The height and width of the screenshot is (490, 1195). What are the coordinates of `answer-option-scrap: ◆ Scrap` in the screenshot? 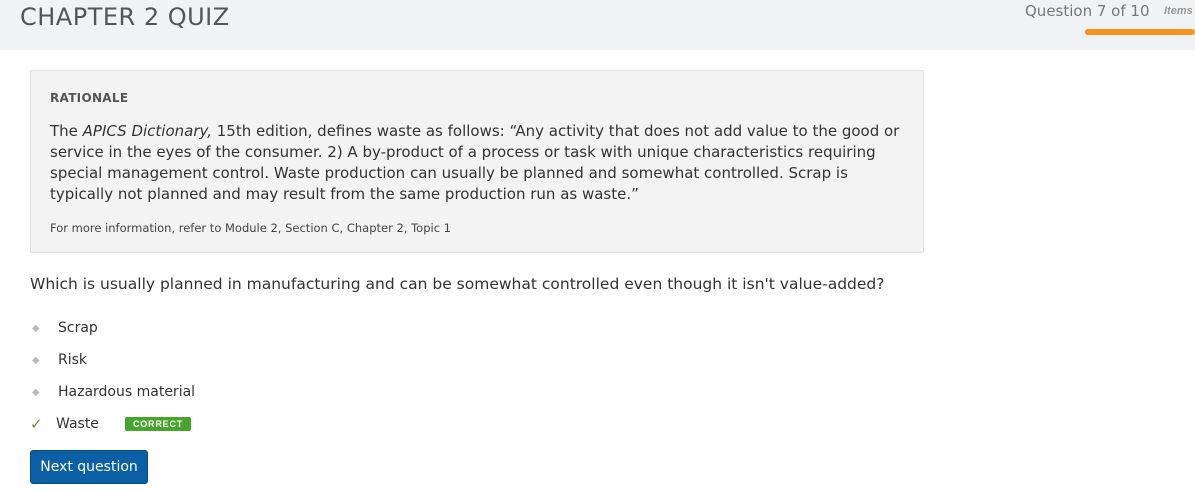 It's located at (112, 328).